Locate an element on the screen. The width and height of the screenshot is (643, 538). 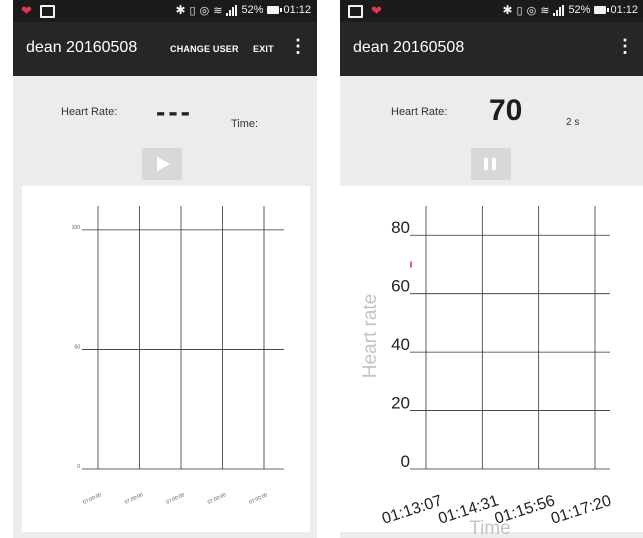
play-button is located at coordinates (162, 164).